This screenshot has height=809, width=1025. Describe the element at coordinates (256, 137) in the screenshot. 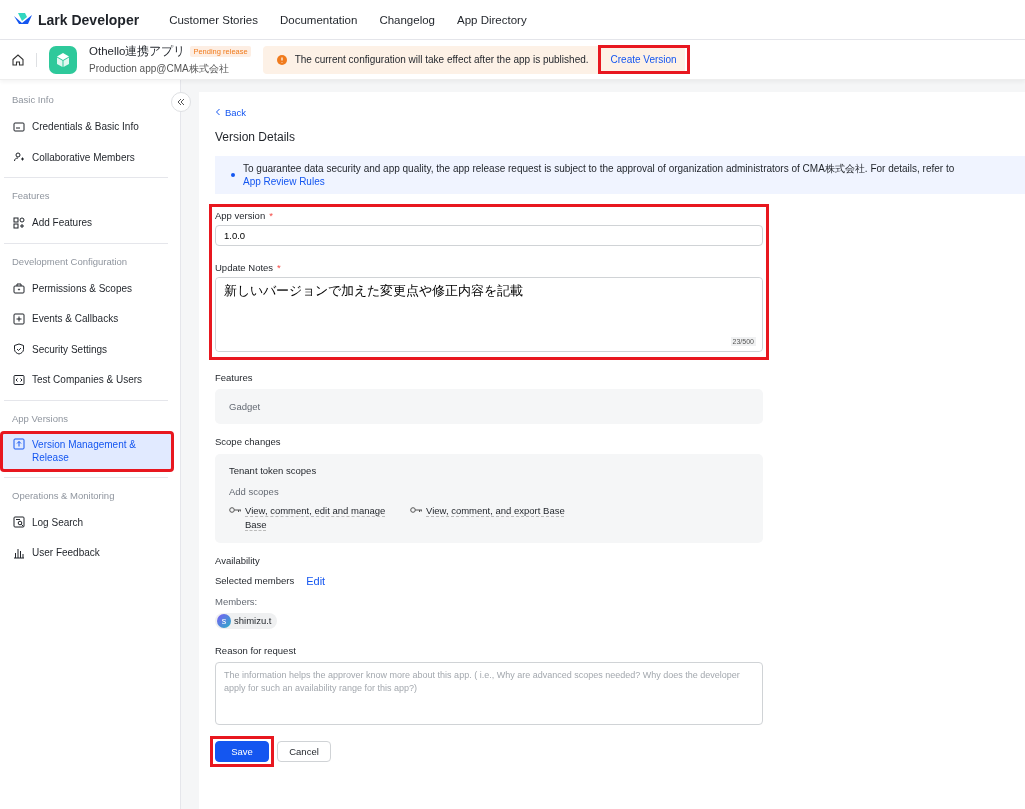

I see `page-title: Version Details` at that location.